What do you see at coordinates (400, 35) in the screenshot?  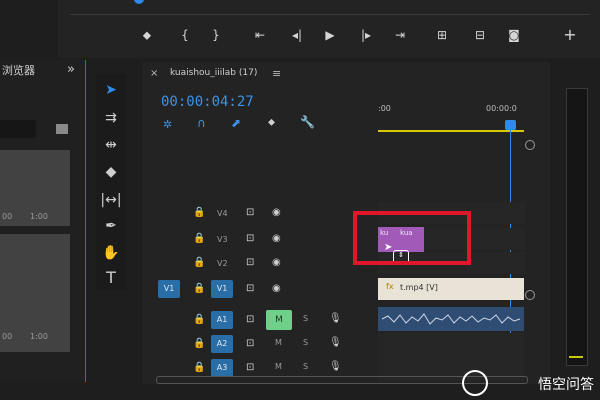 I see `go-to-out-icon: ⇥` at bounding box center [400, 35].